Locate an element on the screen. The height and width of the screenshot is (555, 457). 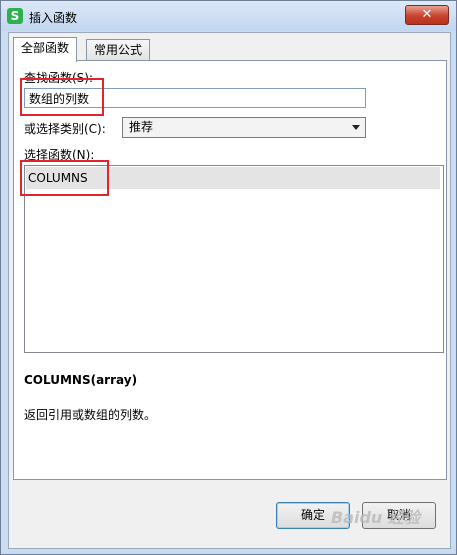
category-label: 或选择类别(C): is located at coordinates (65, 129).